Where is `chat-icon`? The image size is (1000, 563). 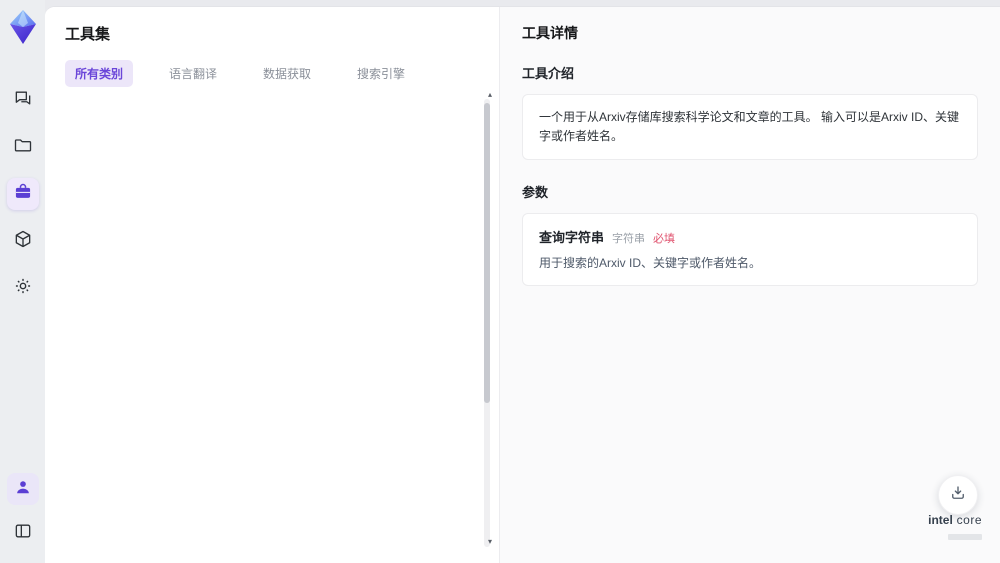 chat-icon is located at coordinates (23, 100).